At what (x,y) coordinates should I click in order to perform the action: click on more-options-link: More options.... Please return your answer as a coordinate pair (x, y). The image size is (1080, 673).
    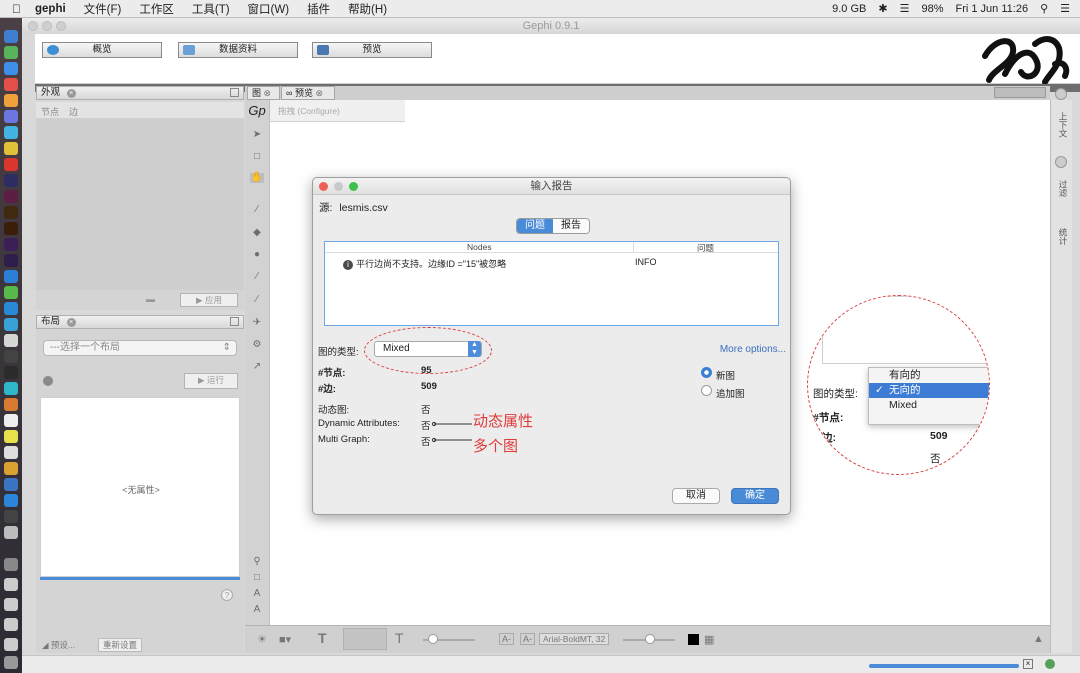
    Looking at the image, I should click on (753, 349).